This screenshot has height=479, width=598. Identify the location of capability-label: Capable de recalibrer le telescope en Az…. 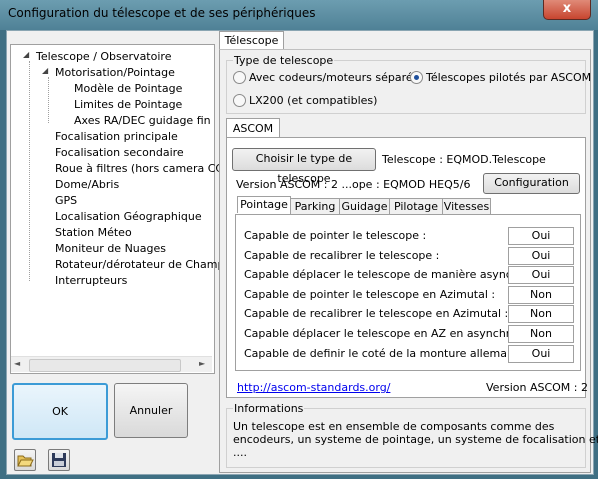
(376, 314).